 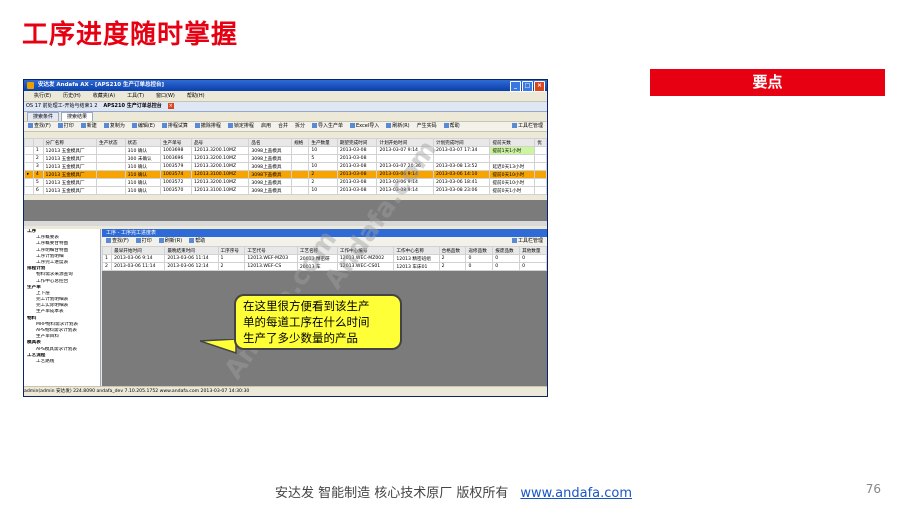 I want to click on toolbar-split: 拆分, so click(x=300, y=126).